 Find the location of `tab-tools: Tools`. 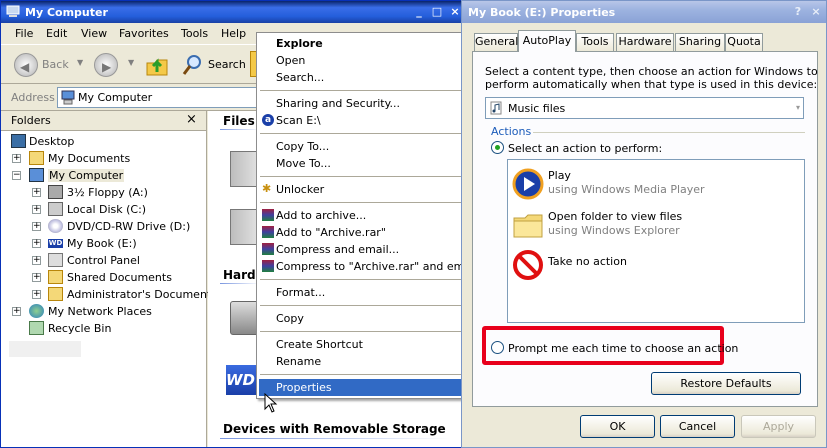

tab-tools: Tools is located at coordinates (595, 42).